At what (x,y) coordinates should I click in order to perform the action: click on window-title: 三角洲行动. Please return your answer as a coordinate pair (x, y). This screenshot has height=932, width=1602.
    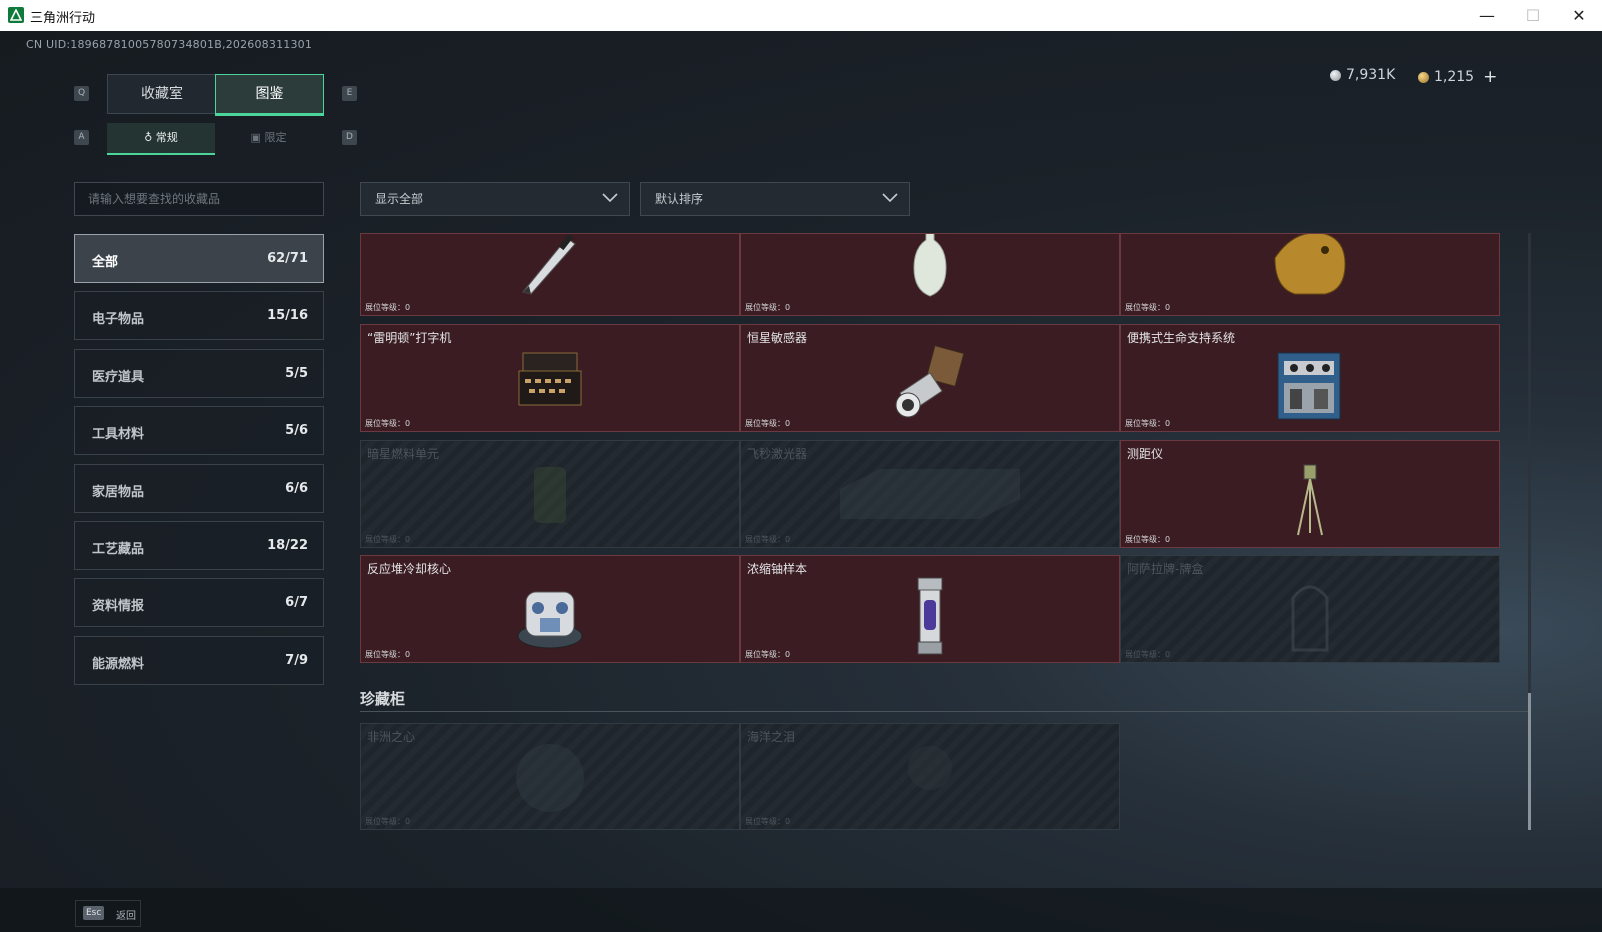
    Looking at the image, I should click on (63, 18).